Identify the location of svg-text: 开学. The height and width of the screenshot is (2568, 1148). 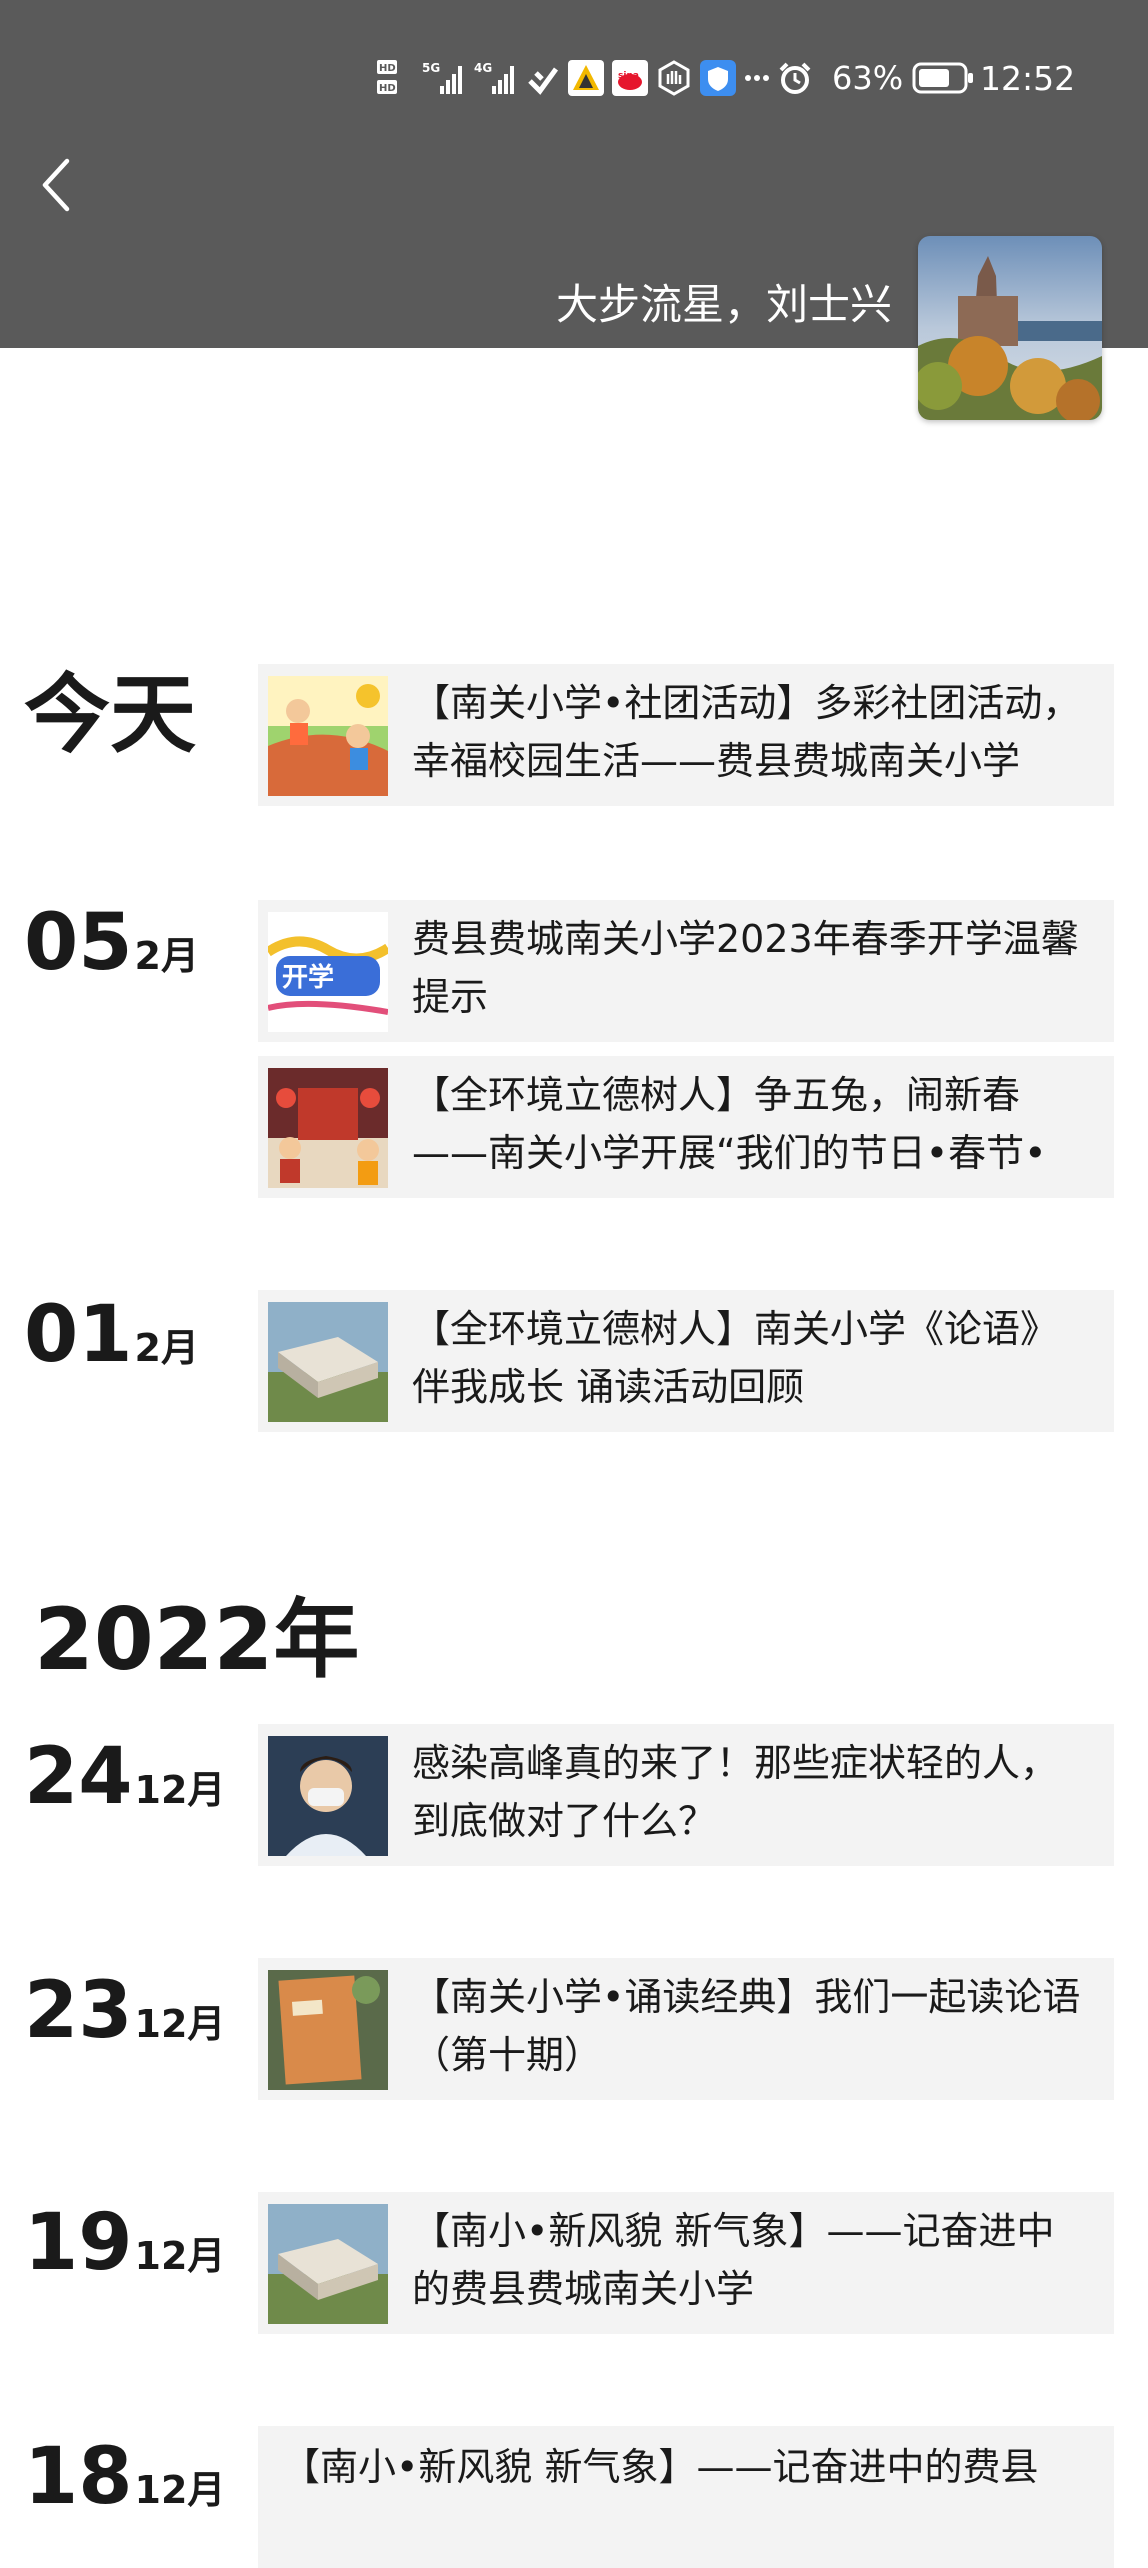
(308, 977).